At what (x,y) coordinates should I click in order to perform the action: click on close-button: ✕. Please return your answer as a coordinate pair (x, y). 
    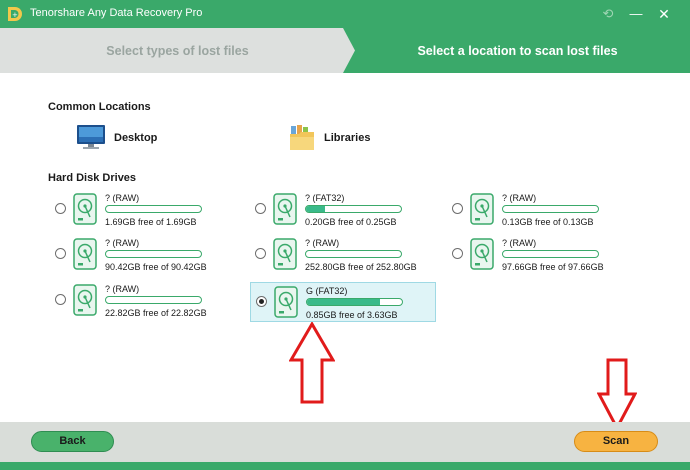
    Looking at the image, I should click on (664, 14).